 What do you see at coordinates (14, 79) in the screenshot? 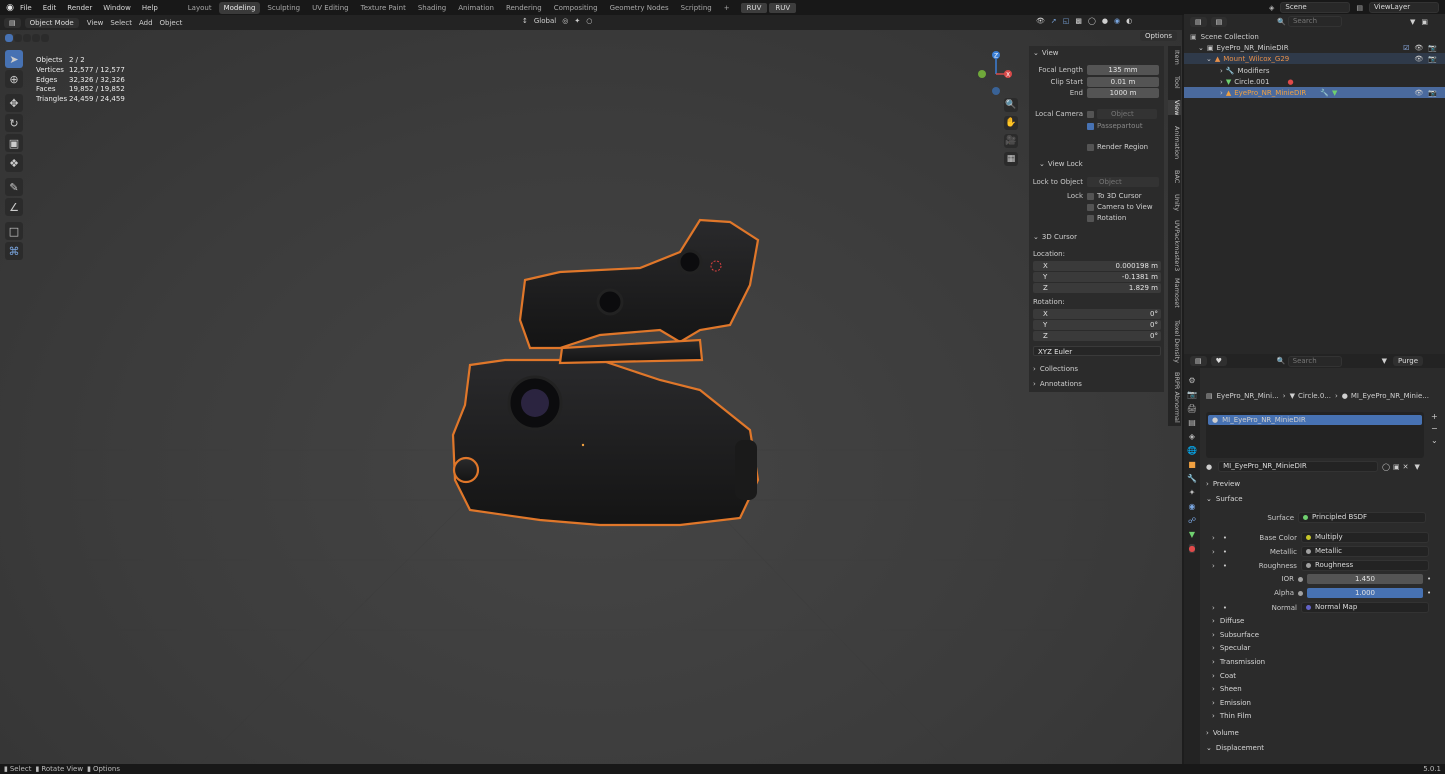
I see `cursor-tool-icon: ⊕` at bounding box center [14, 79].